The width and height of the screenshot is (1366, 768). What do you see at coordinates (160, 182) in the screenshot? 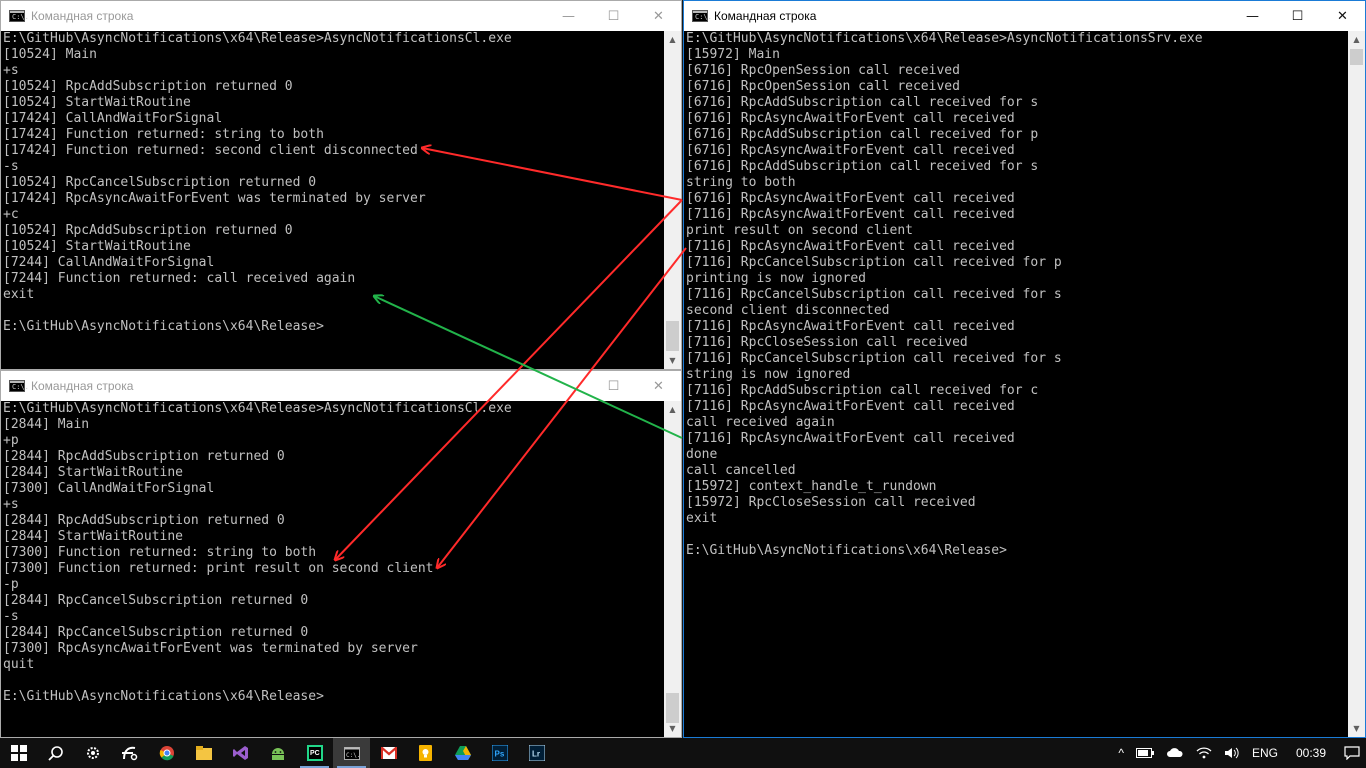
I see `console-line: [10524] RpcCancelSubscription returned 0` at bounding box center [160, 182].